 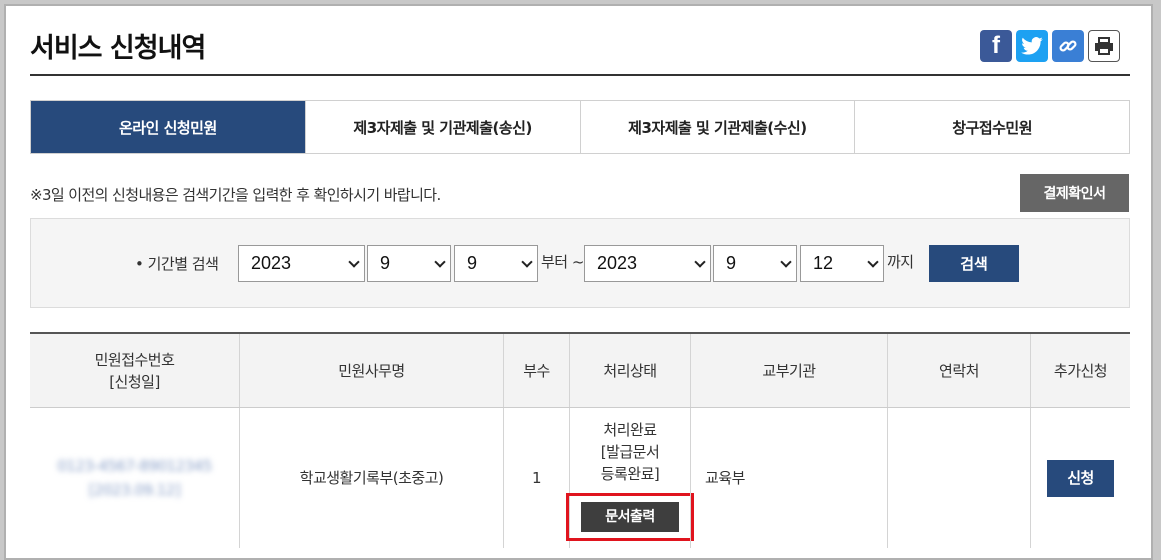 What do you see at coordinates (755, 263) in the screenshot?
I see `to-month-select: 9` at bounding box center [755, 263].